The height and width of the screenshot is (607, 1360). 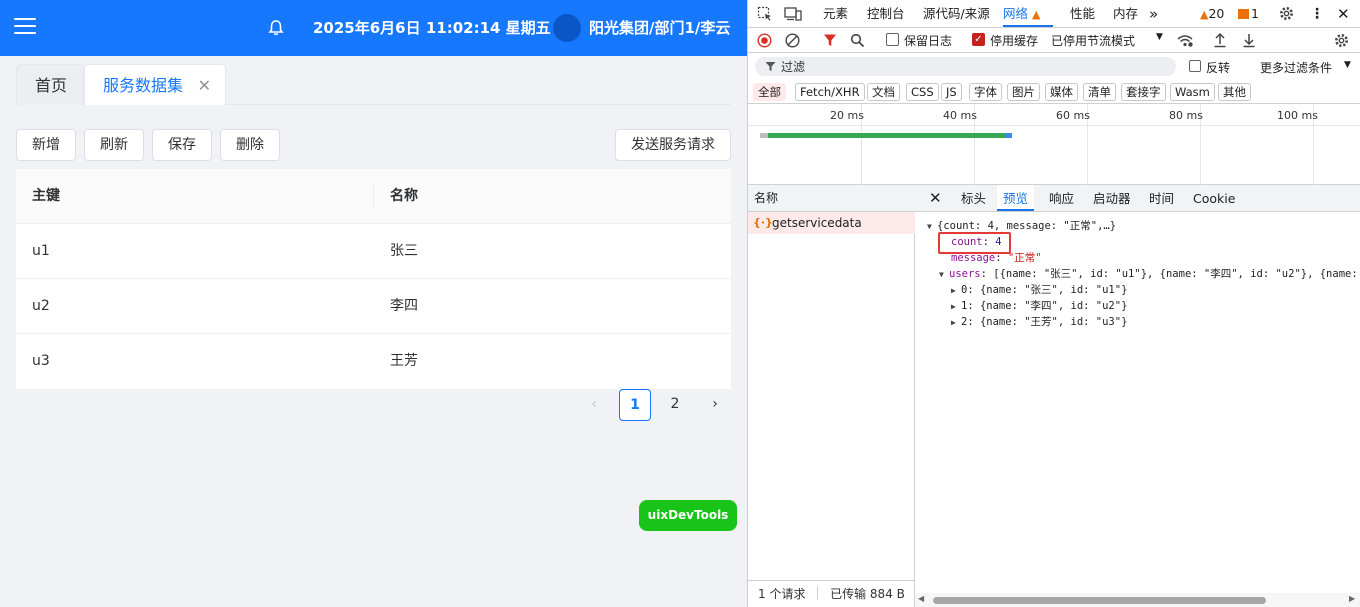 What do you see at coordinates (1039, 322) in the screenshot?
I see `json-user-item: ▶ 2: {name: "王芳", id: "u3"}` at bounding box center [1039, 322].